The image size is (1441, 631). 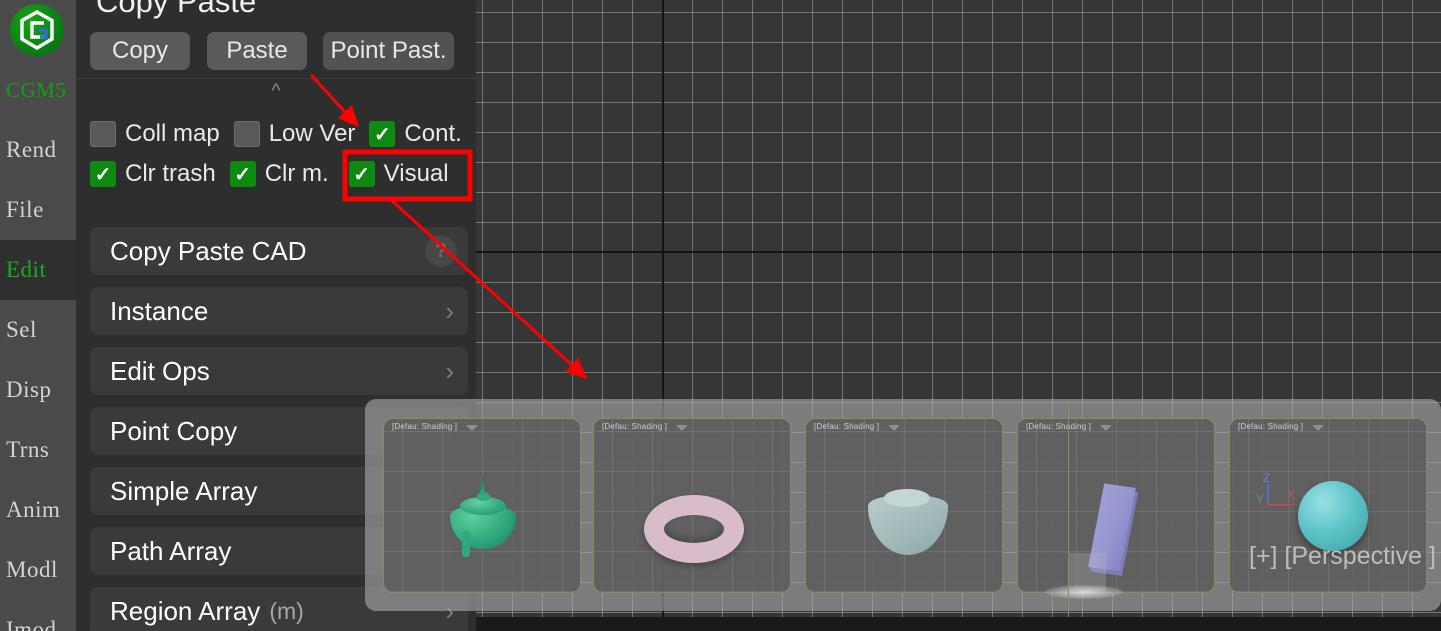 I want to click on thumbnail-teapot: [Defau: Shading ], so click(x=482, y=505).